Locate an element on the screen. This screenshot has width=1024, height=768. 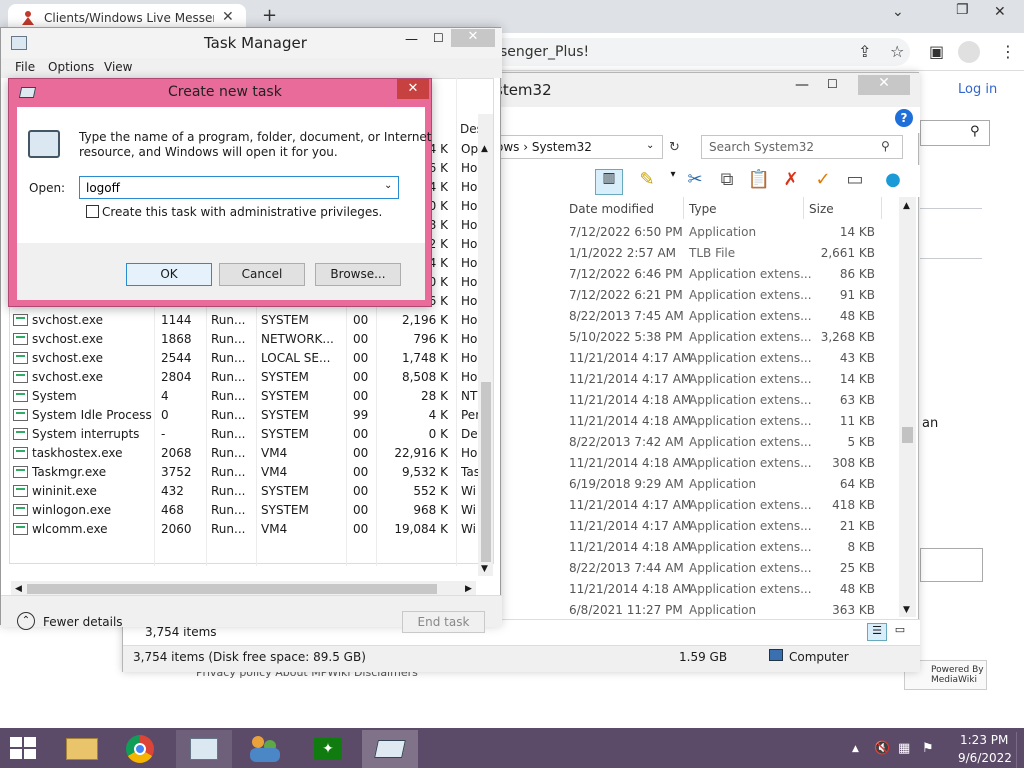
explorer-scrollbar is located at coordinates (907, 407).